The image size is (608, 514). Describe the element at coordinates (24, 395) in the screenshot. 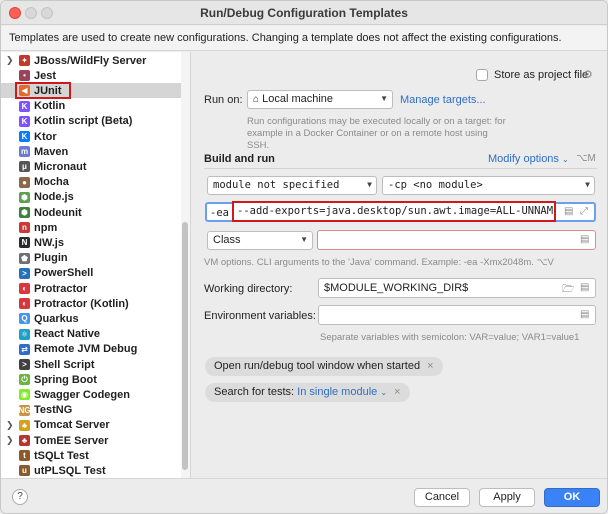

I see `swagger-icon: ◉` at that location.